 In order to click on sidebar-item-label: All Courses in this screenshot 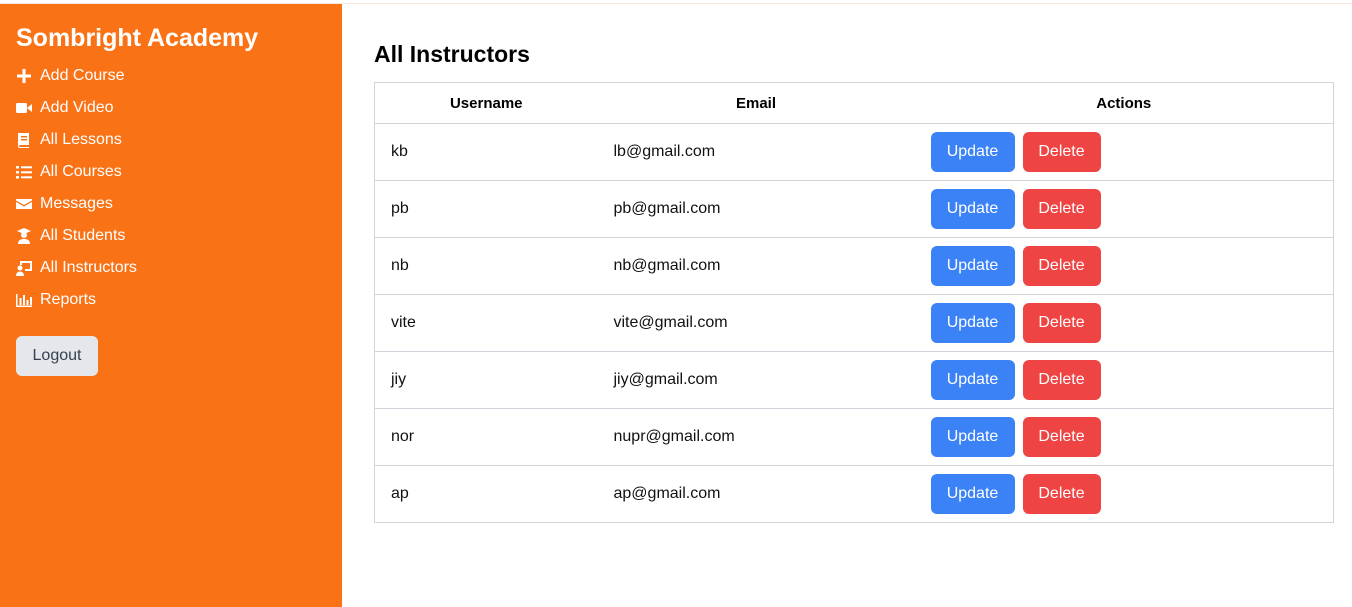, I will do `click(81, 171)`.